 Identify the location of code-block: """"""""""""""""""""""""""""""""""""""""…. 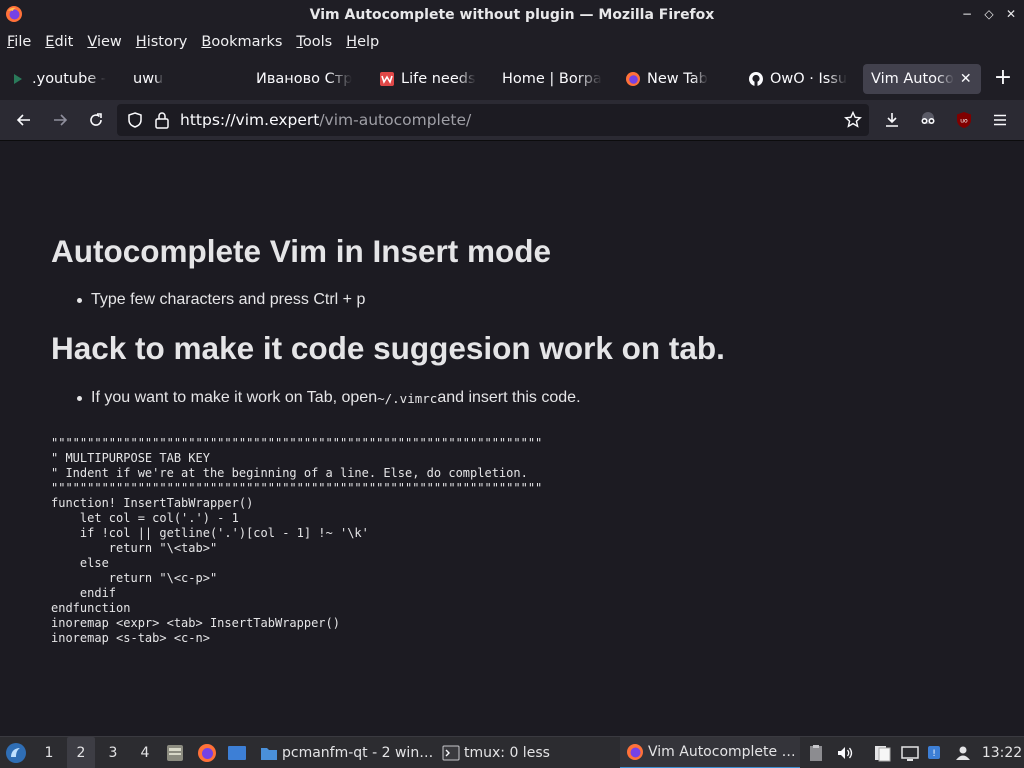
(296, 541).